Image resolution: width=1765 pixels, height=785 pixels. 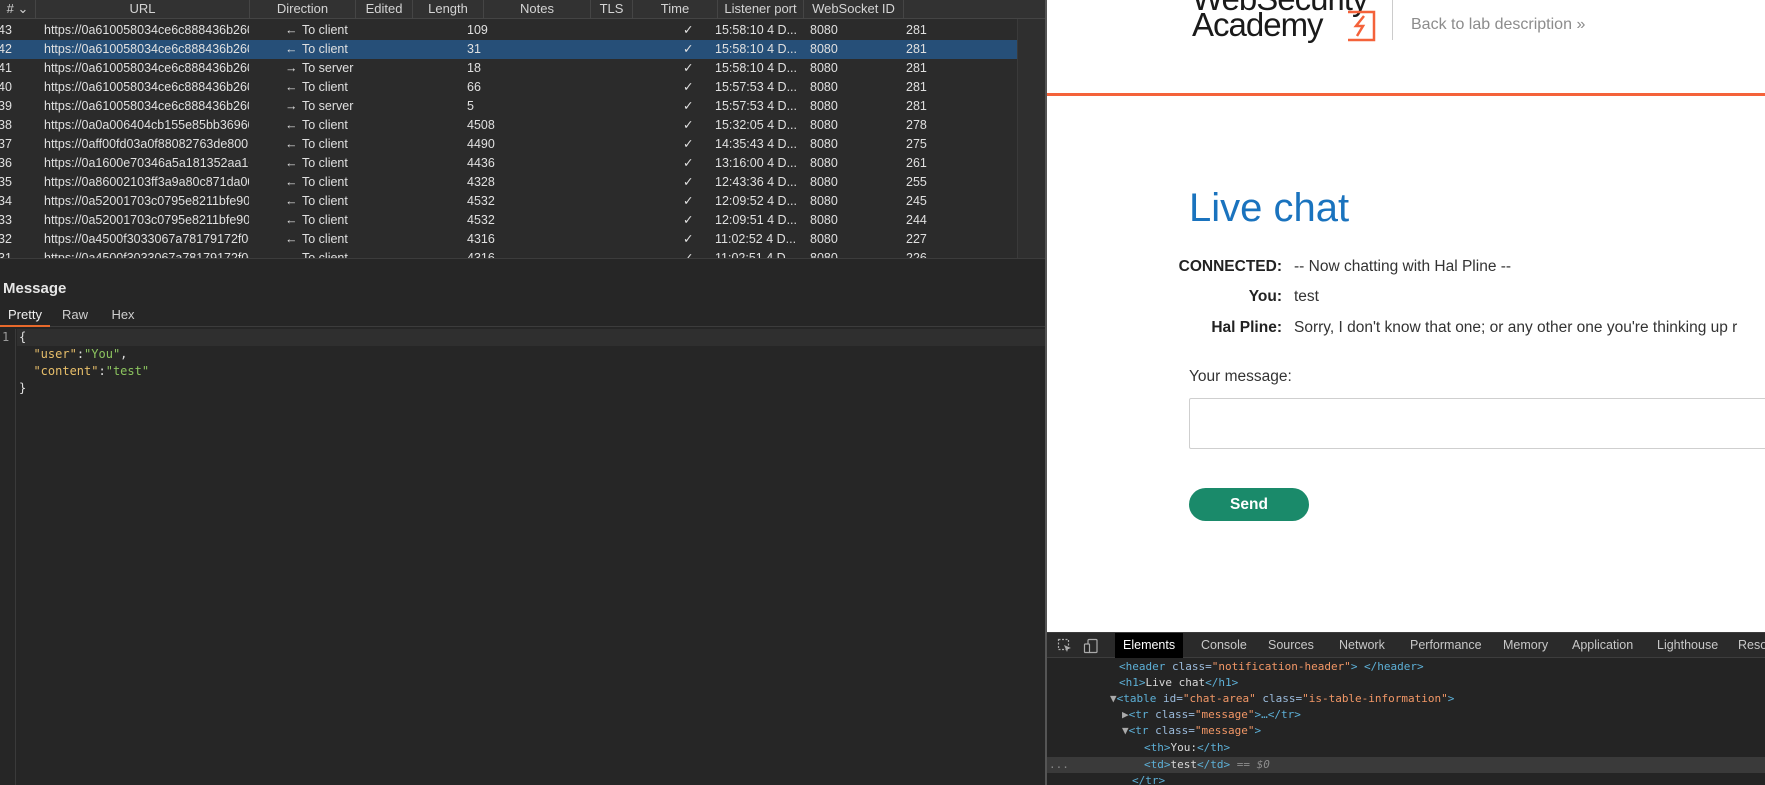 What do you see at coordinates (1292, 23) in the screenshot?
I see `websecurity-academy-logo: WebSecurity Academy` at bounding box center [1292, 23].